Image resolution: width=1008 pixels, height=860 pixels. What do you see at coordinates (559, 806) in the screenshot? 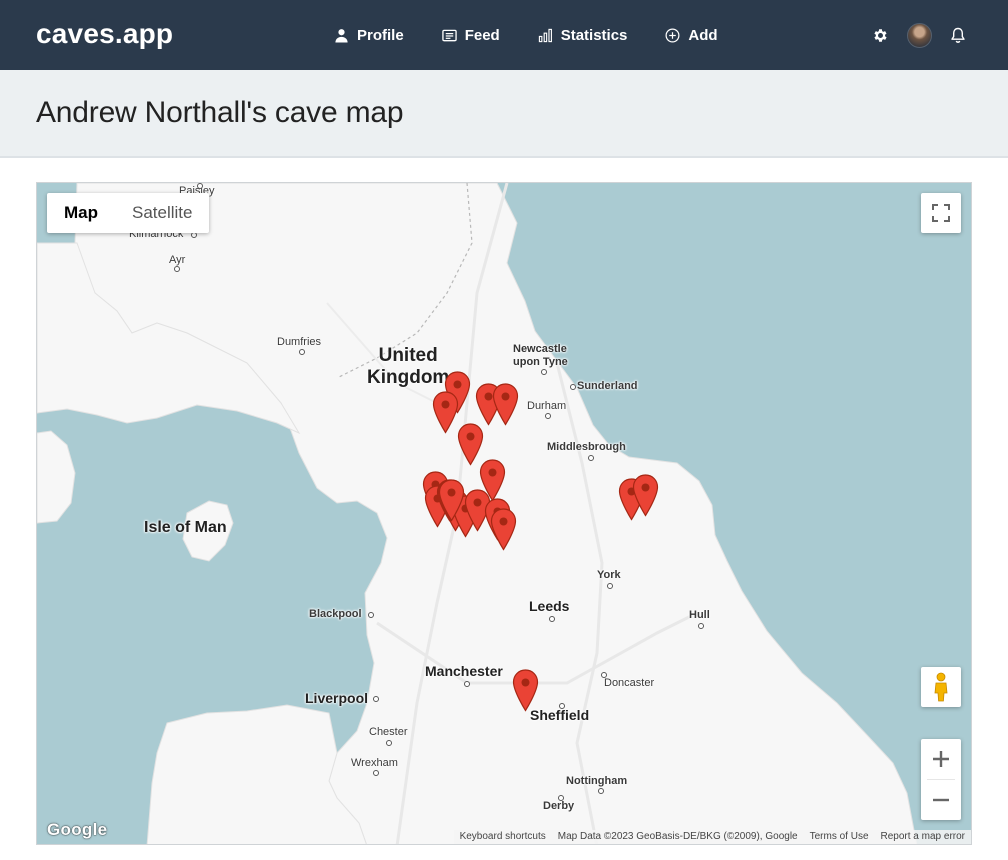
I see `map-label-derby: Derby` at bounding box center [559, 806].